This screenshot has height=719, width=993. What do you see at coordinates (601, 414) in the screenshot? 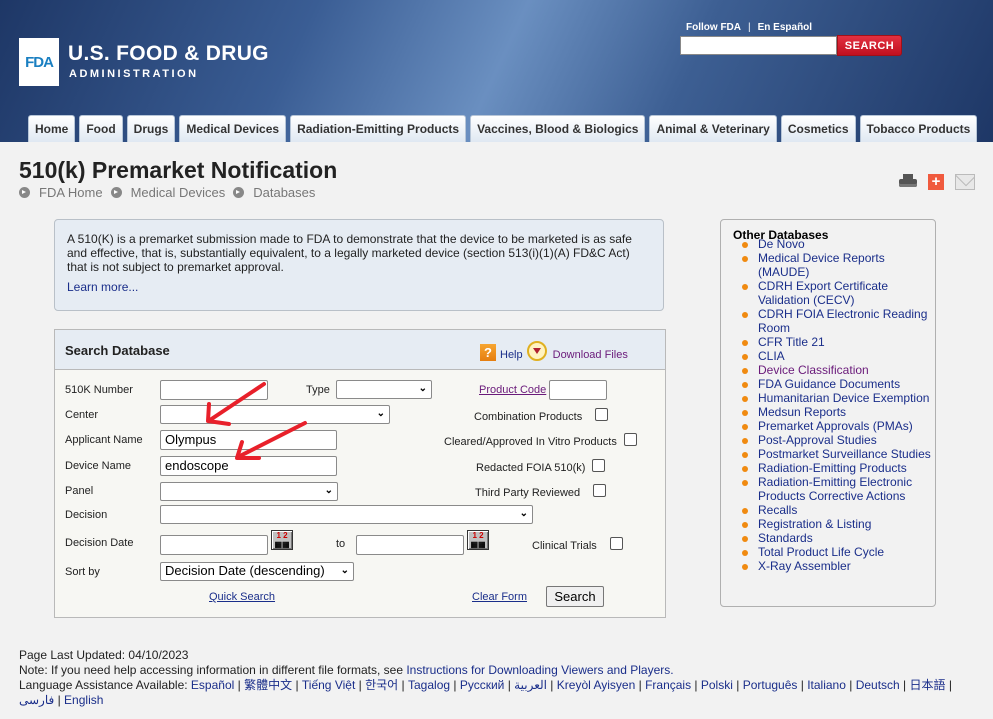
I see `combination-checkbox` at bounding box center [601, 414].